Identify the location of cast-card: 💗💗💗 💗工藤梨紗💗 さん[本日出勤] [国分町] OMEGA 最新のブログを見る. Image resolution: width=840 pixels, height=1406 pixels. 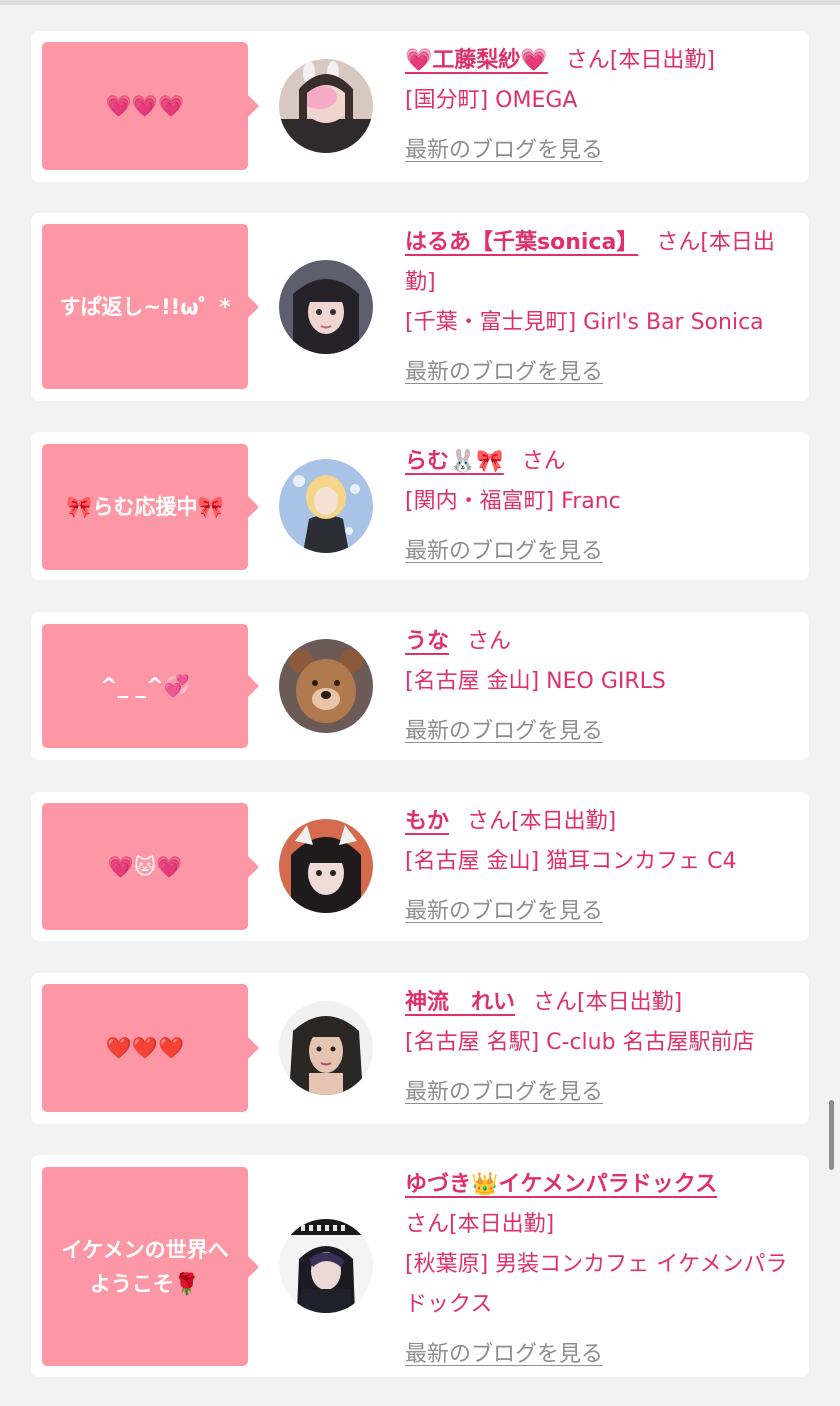
(420, 106).